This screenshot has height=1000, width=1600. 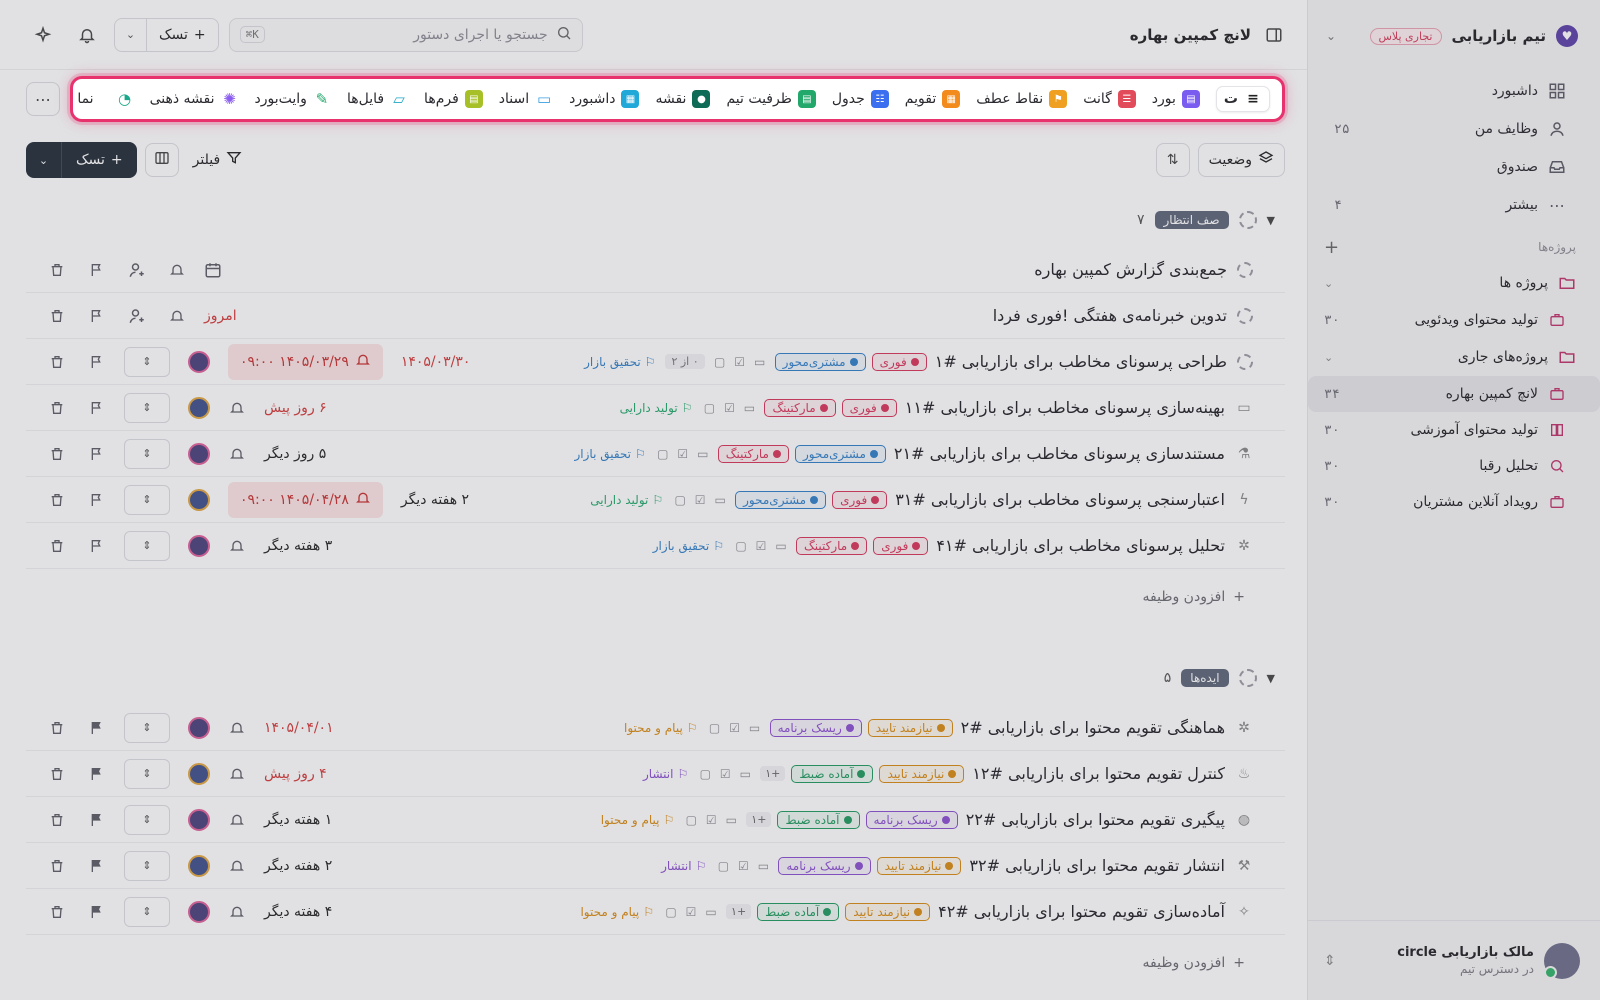 I want to click on view-tab-15: نما +, so click(x=83, y=99).